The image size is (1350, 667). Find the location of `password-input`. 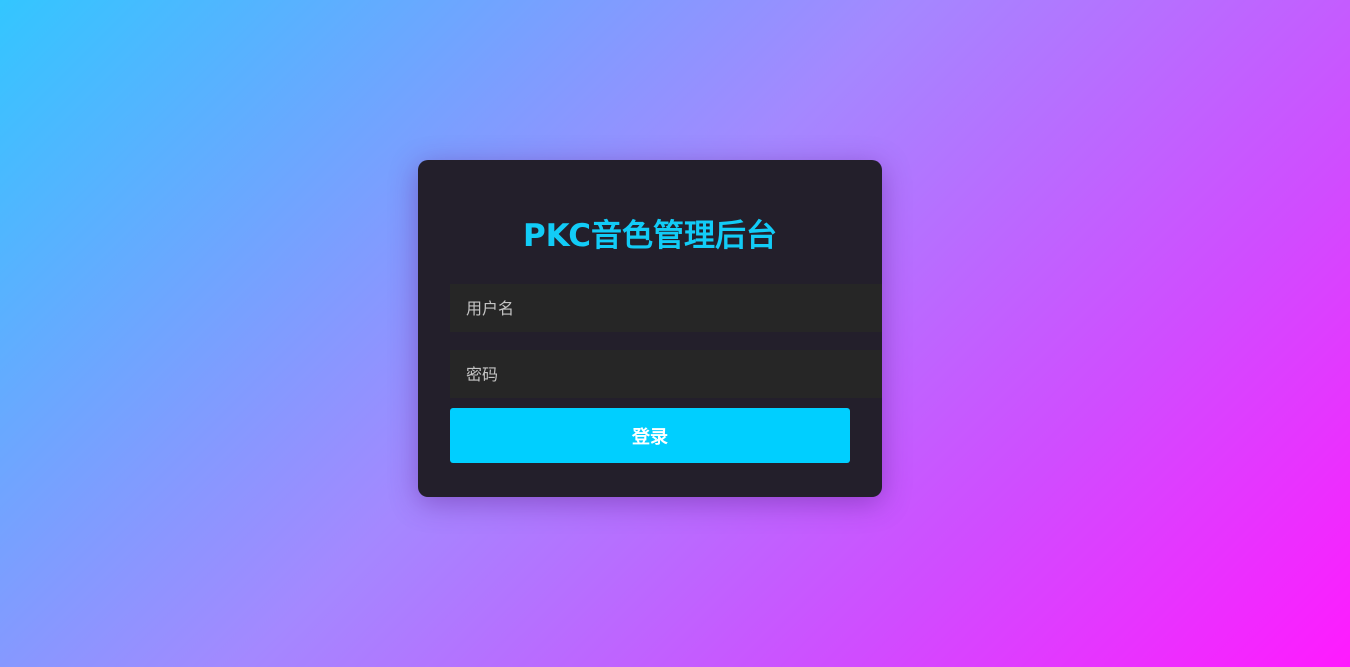

password-input is located at coordinates (666, 374).